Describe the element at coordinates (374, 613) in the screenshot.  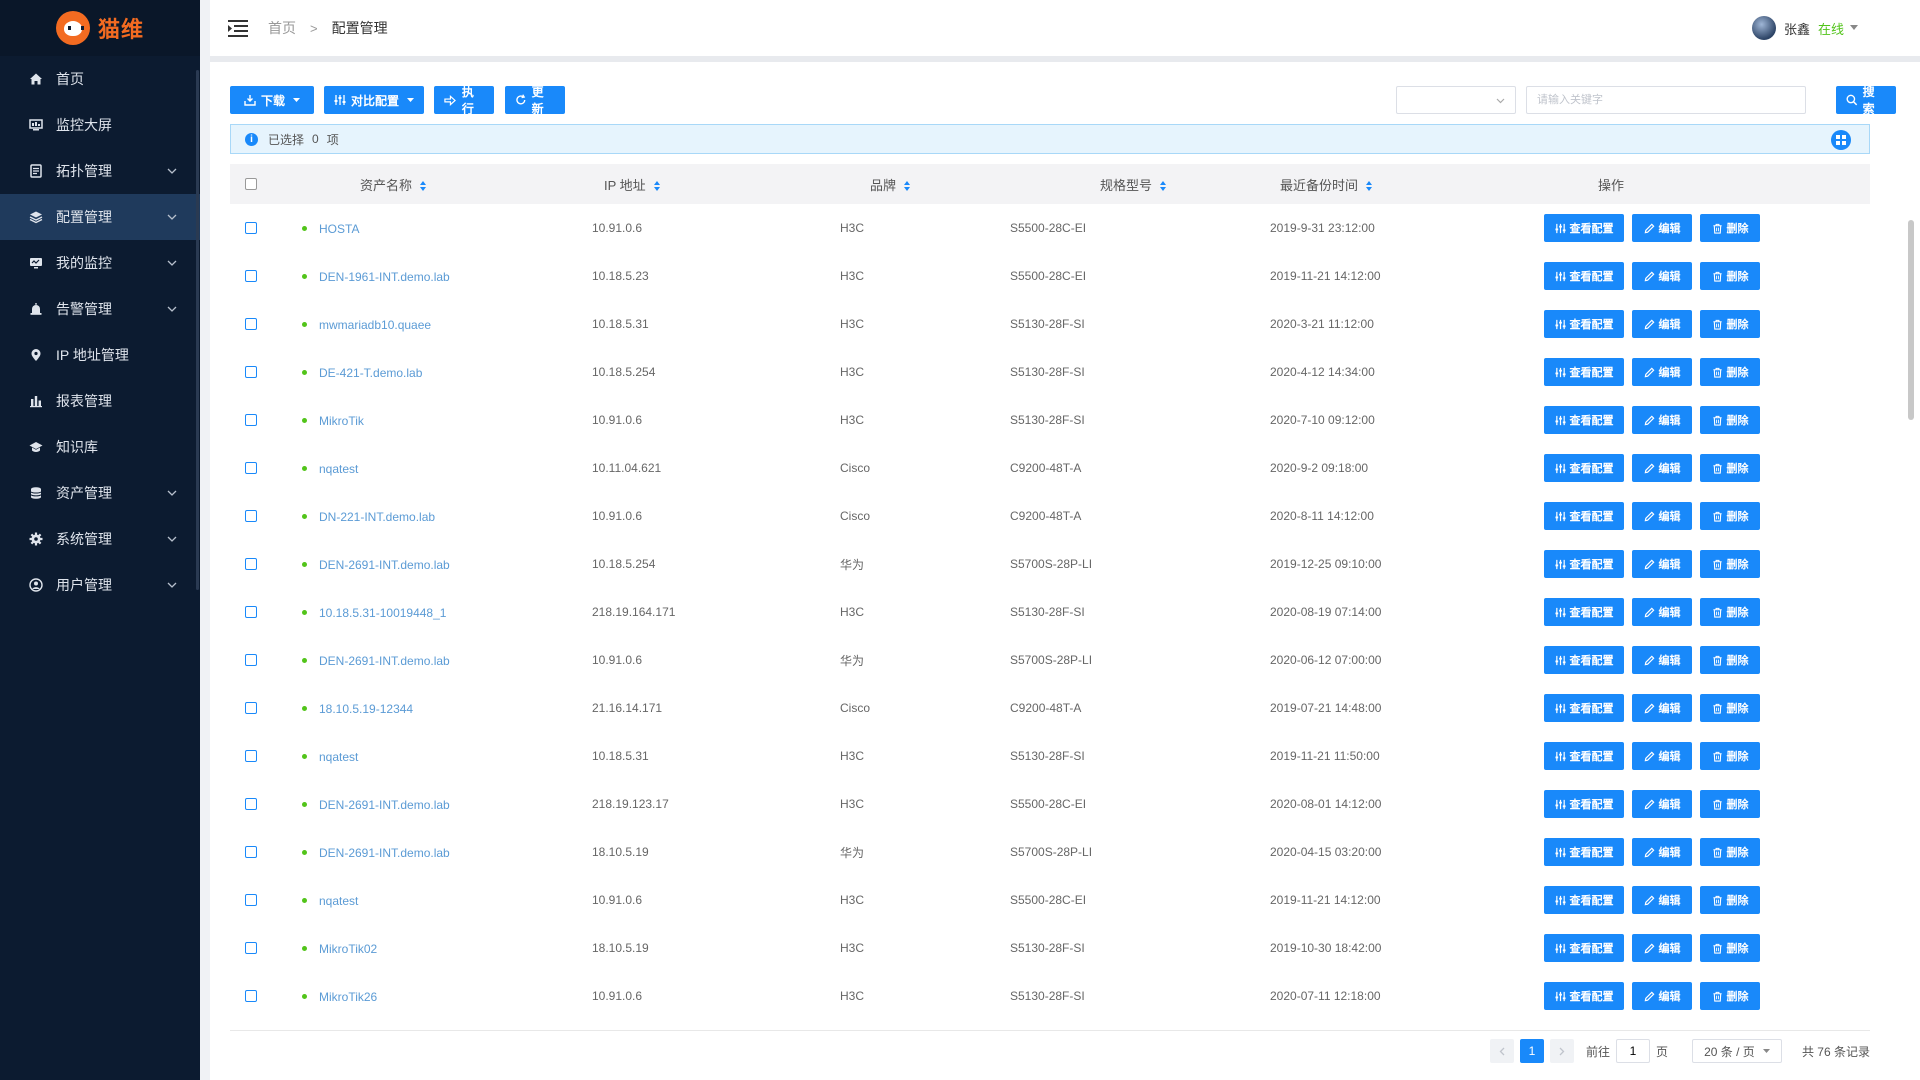
I see `asset-name-link: 10.18.5.31-10019448_1` at that location.